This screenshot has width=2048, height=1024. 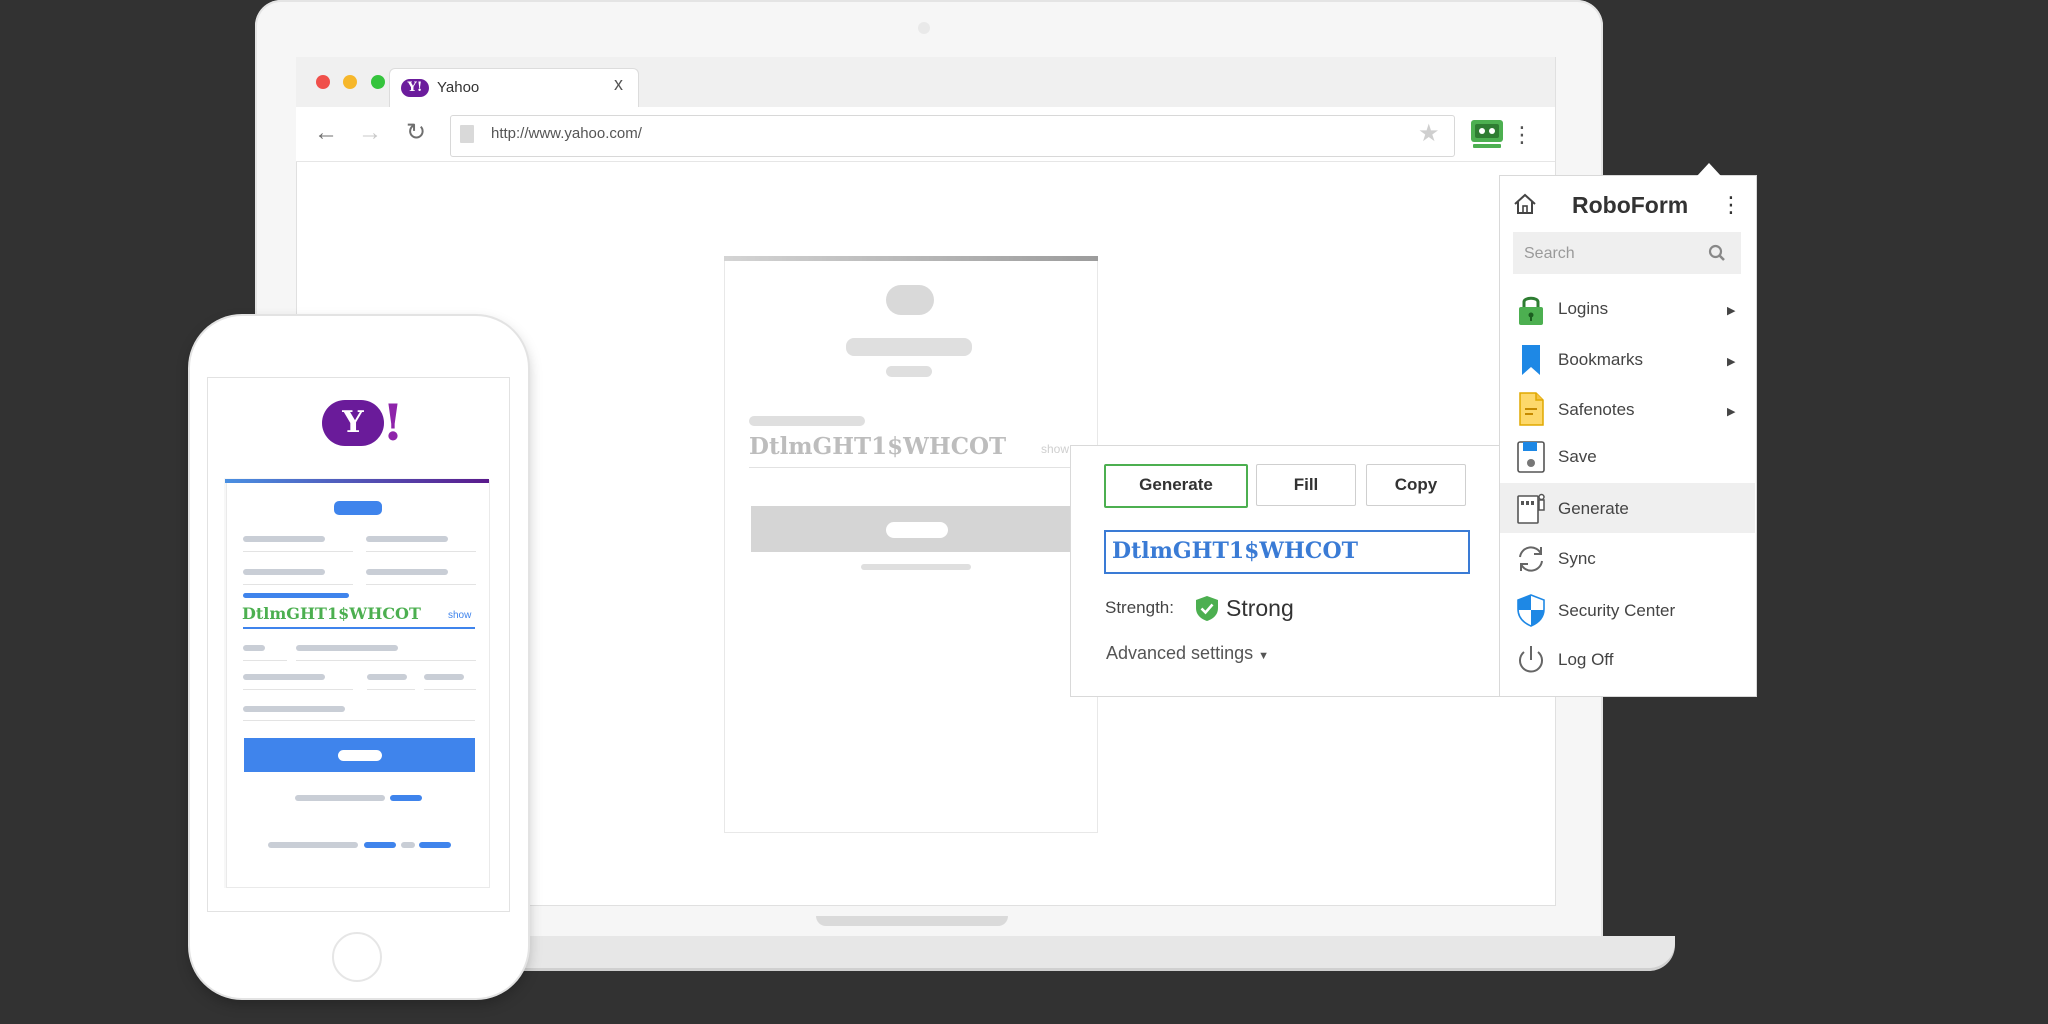 I want to click on bookmark-icon, so click(x=1531, y=360).